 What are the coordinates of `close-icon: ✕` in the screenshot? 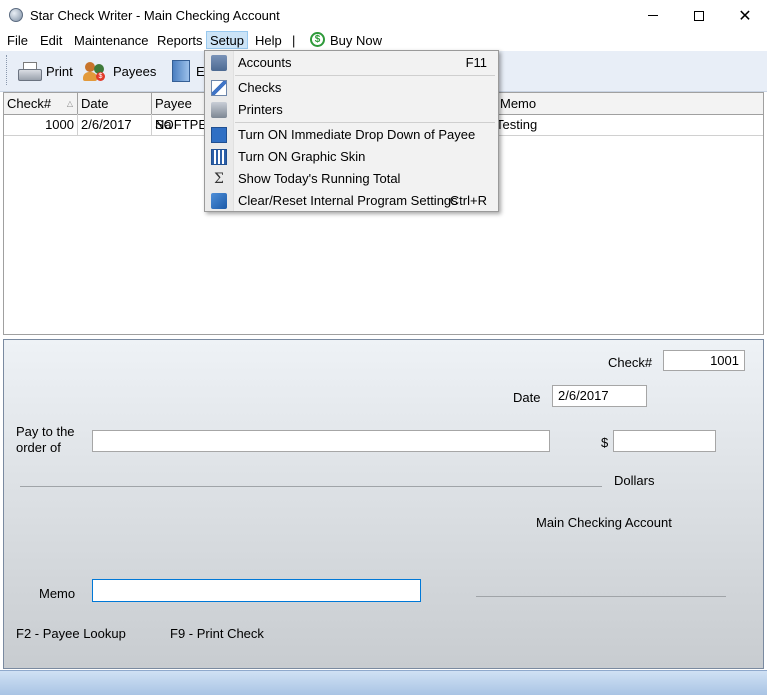 It's located at (745, 16).